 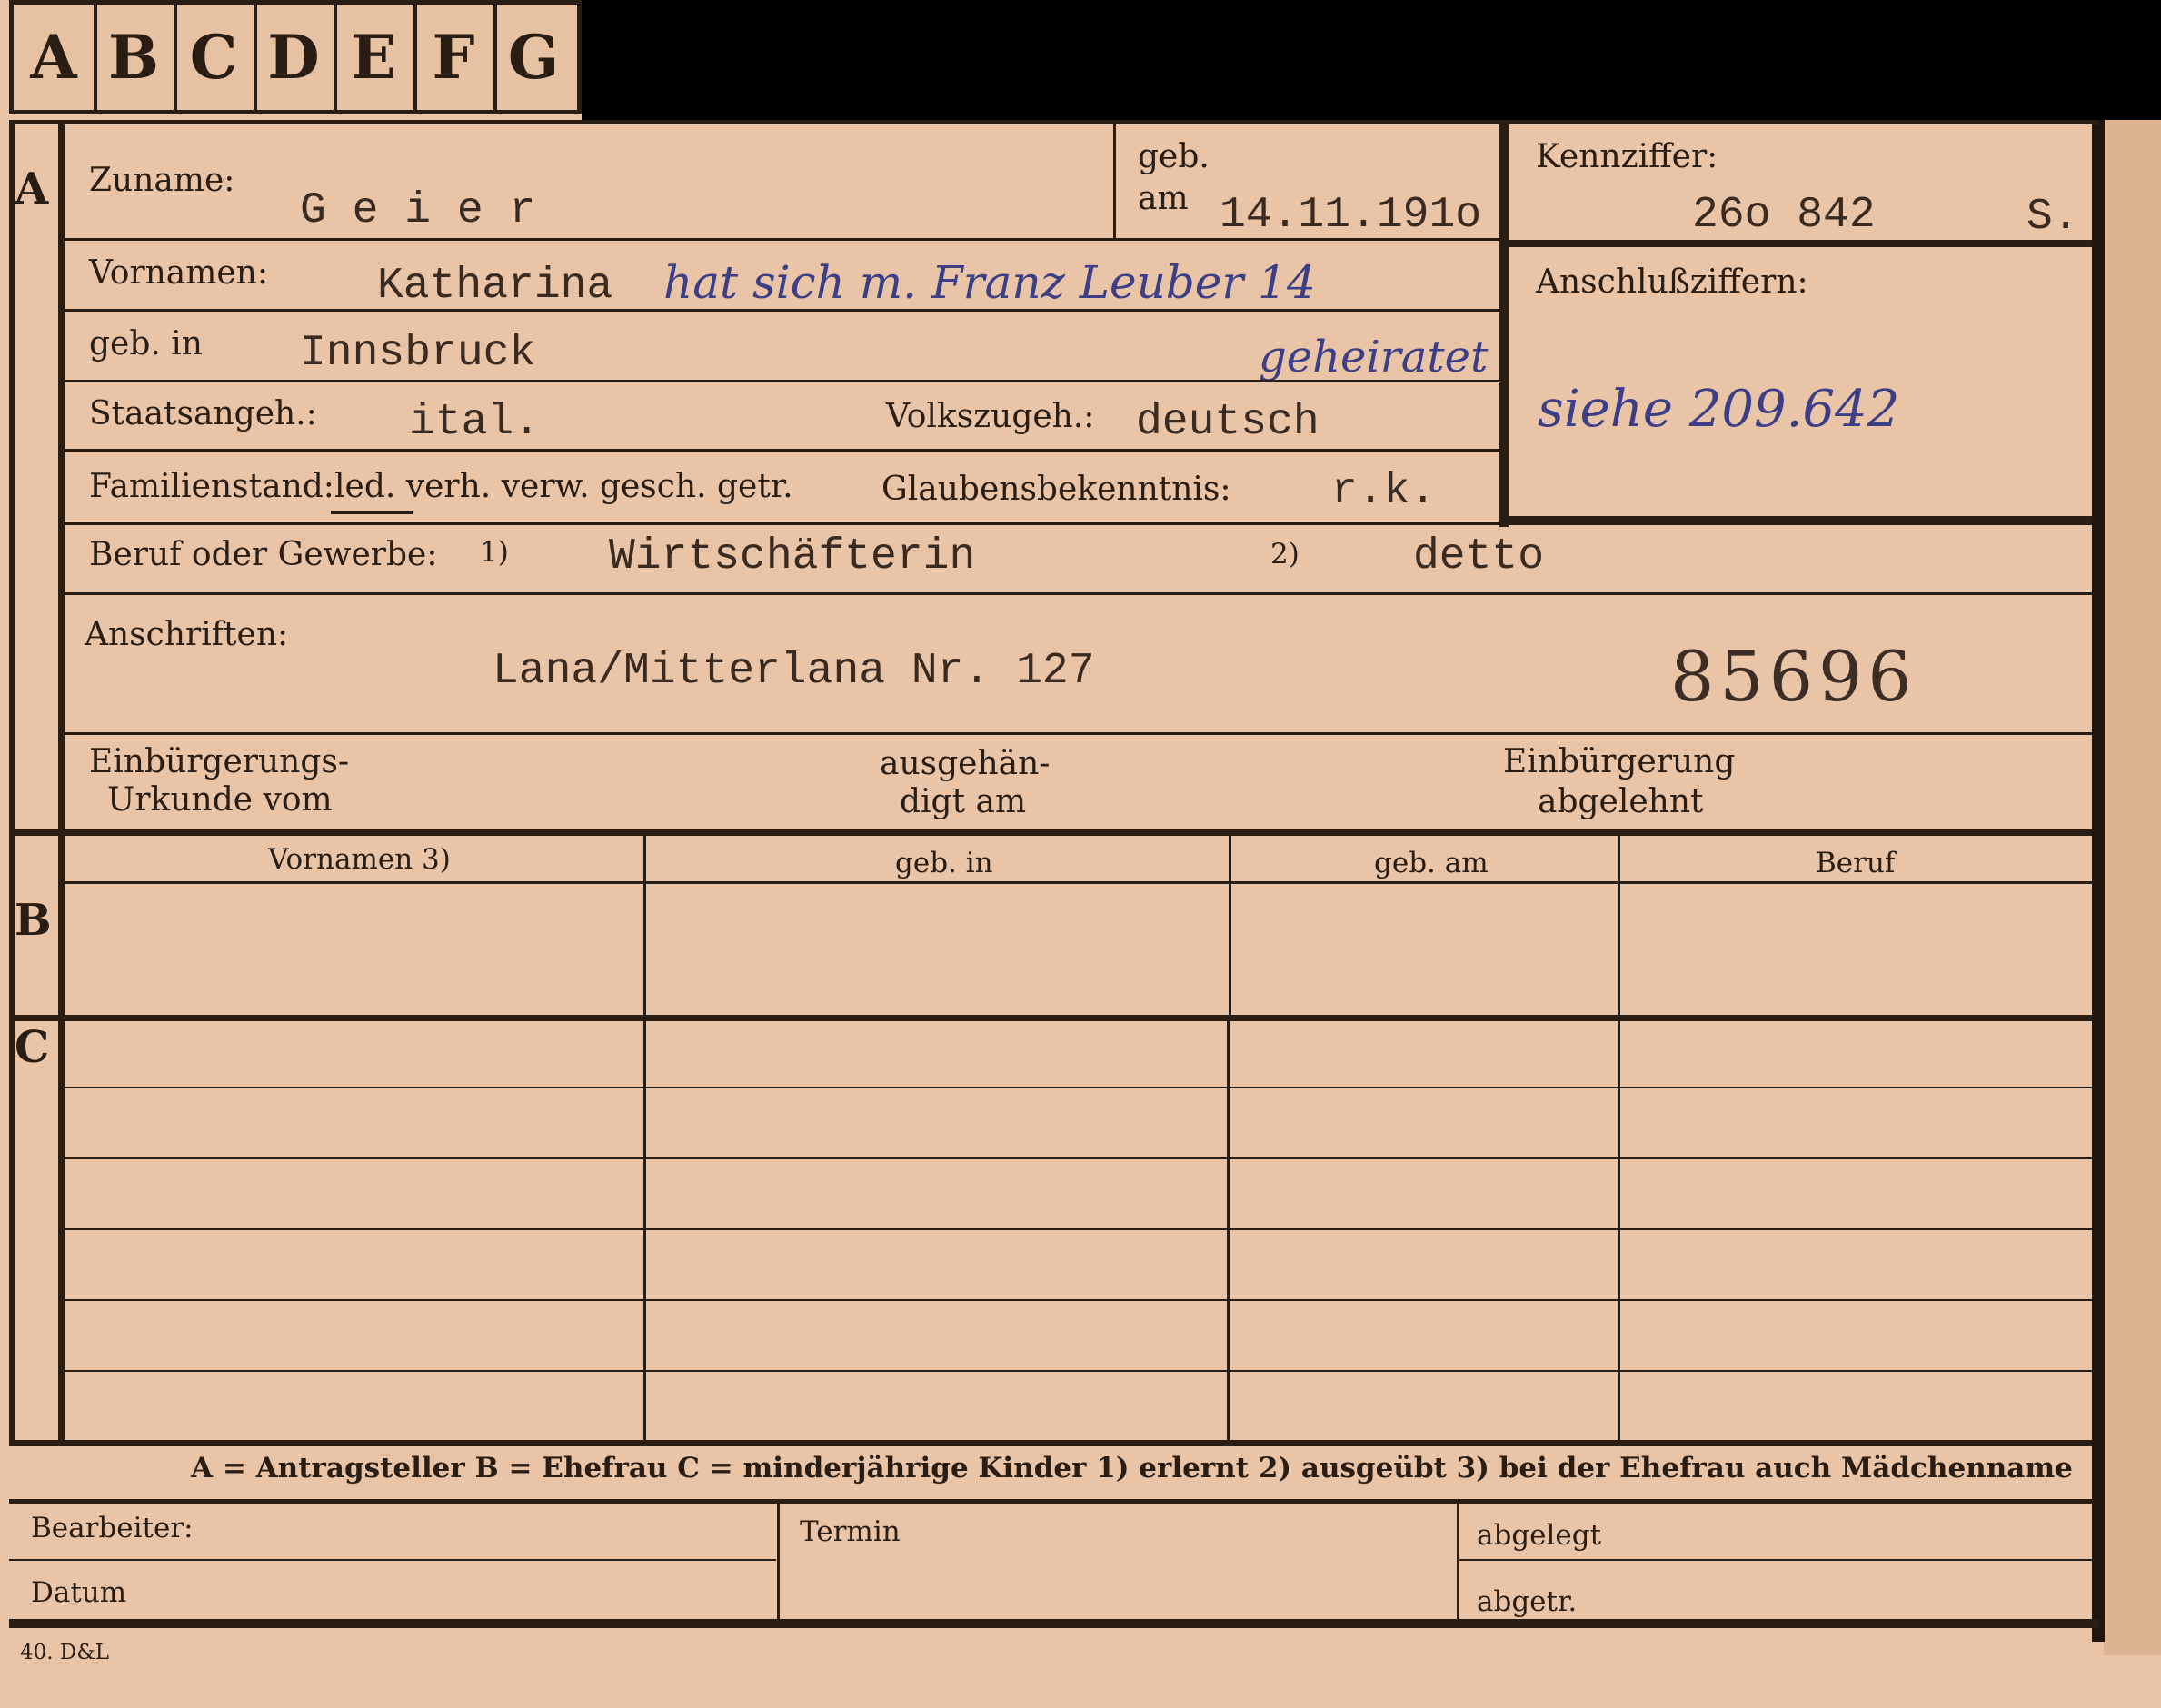 I want to click on beruf-label: Beruf oder Gewerbe:, so click(x=263, y=554).